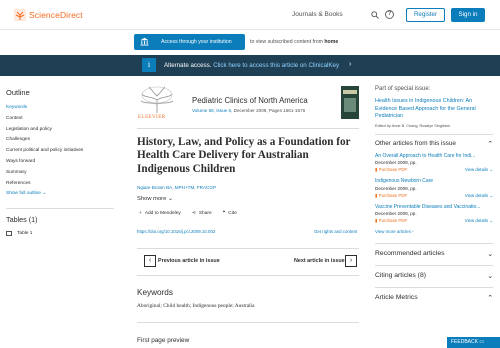  I want to click on table-1-label: Table 1, so click(25, 233).